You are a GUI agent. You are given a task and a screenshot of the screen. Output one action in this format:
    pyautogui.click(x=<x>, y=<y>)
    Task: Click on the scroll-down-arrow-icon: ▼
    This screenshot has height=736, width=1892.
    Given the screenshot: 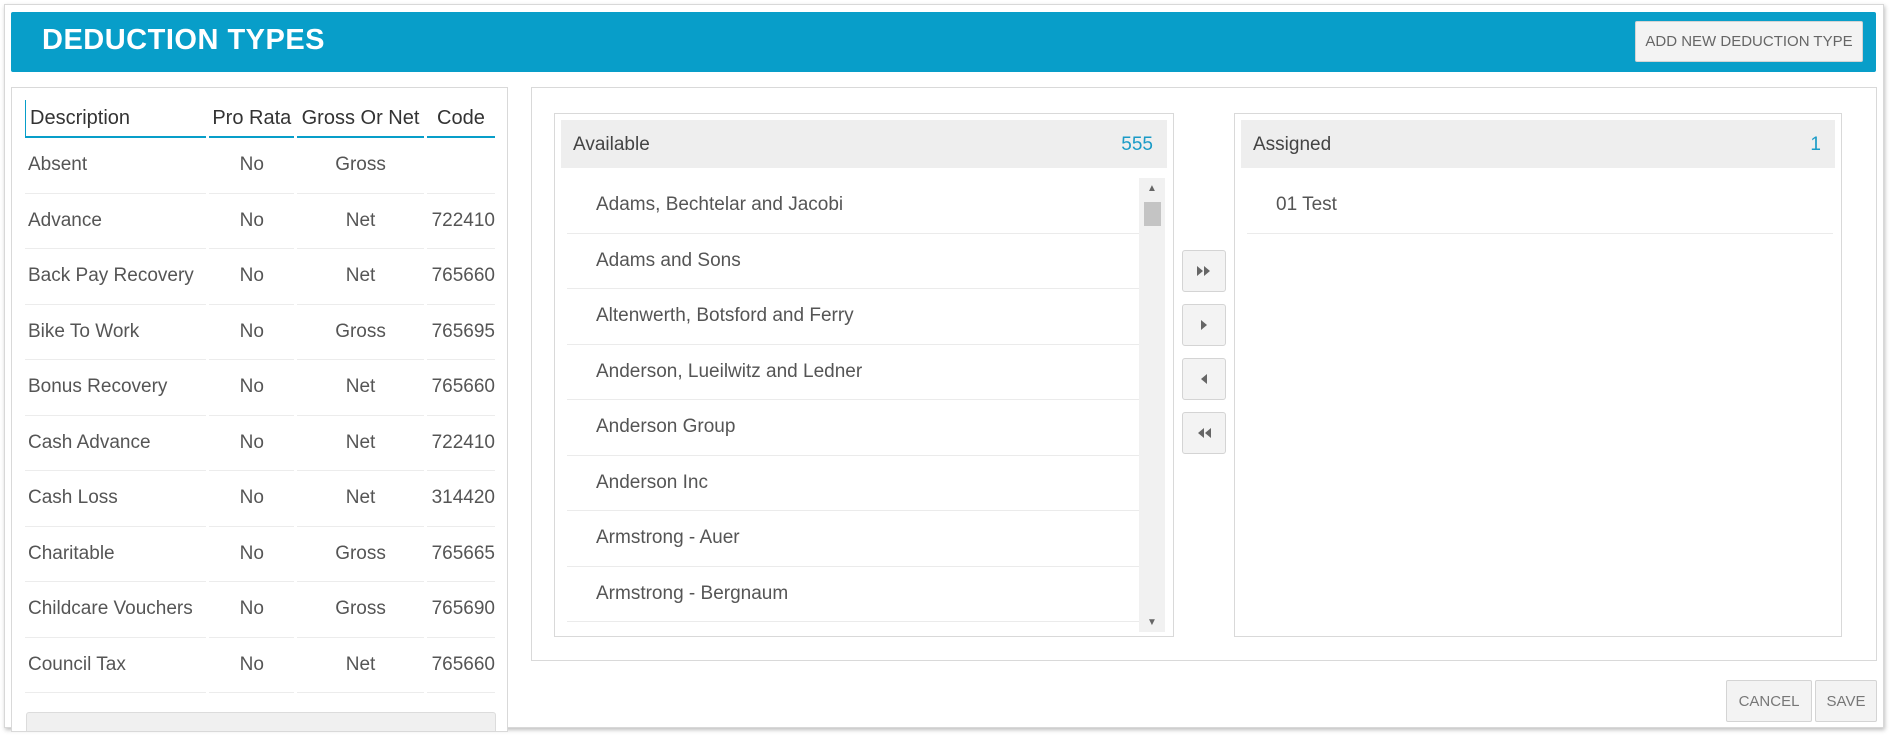 What is the action you would take?
    pyautogui.click(x=1152, y=622)
    